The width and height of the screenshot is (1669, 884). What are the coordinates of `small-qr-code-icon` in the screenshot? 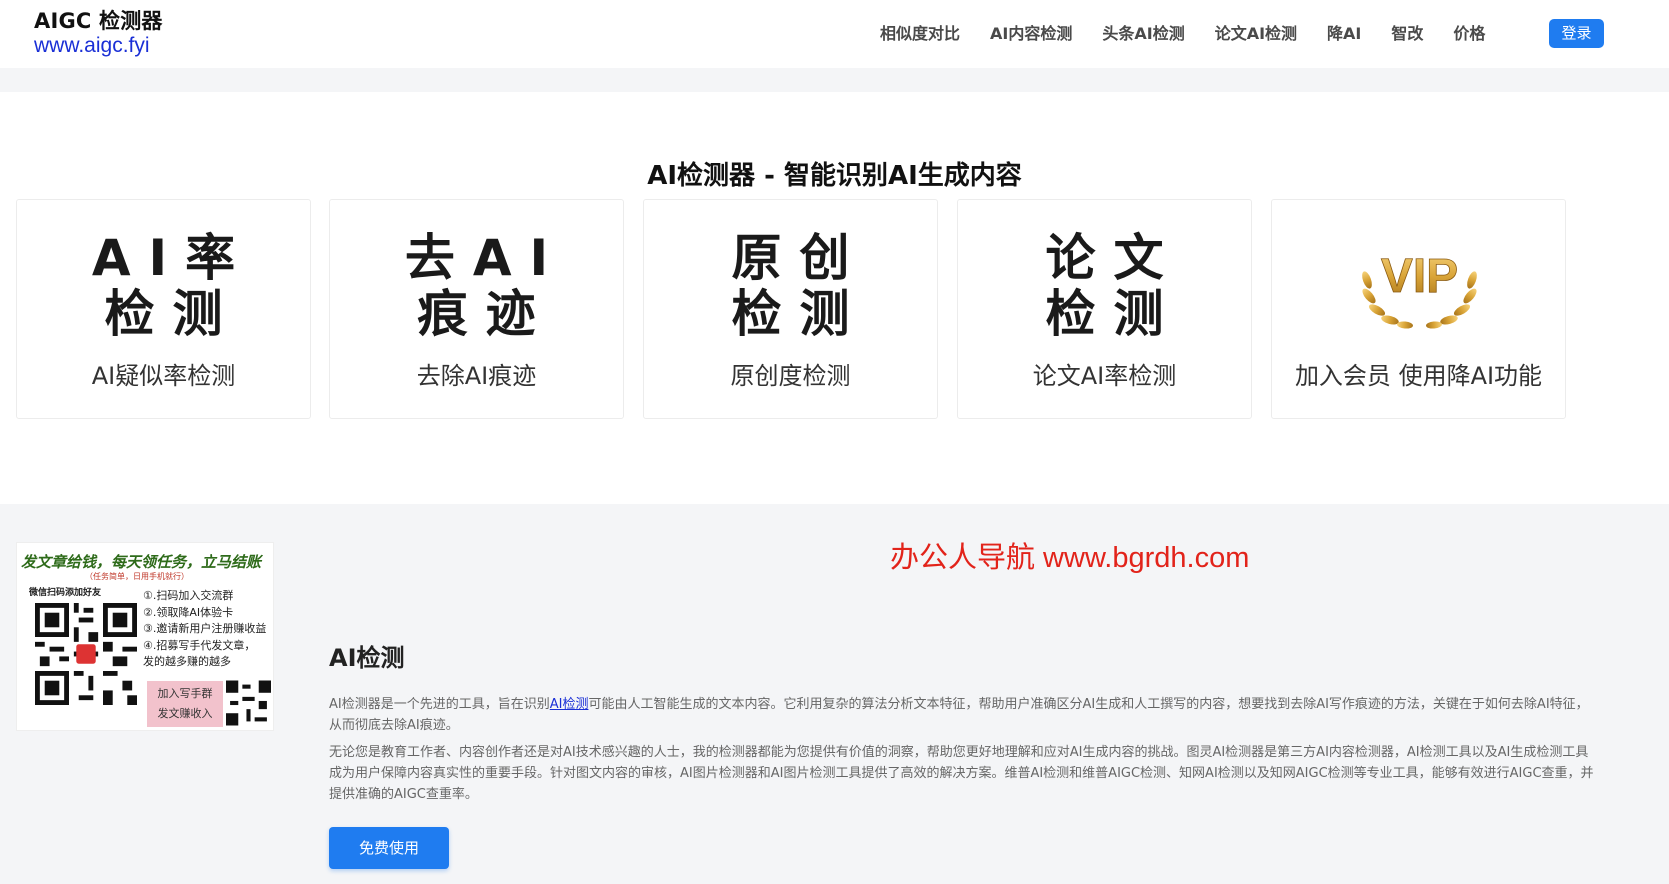 It's located at (248, 703).